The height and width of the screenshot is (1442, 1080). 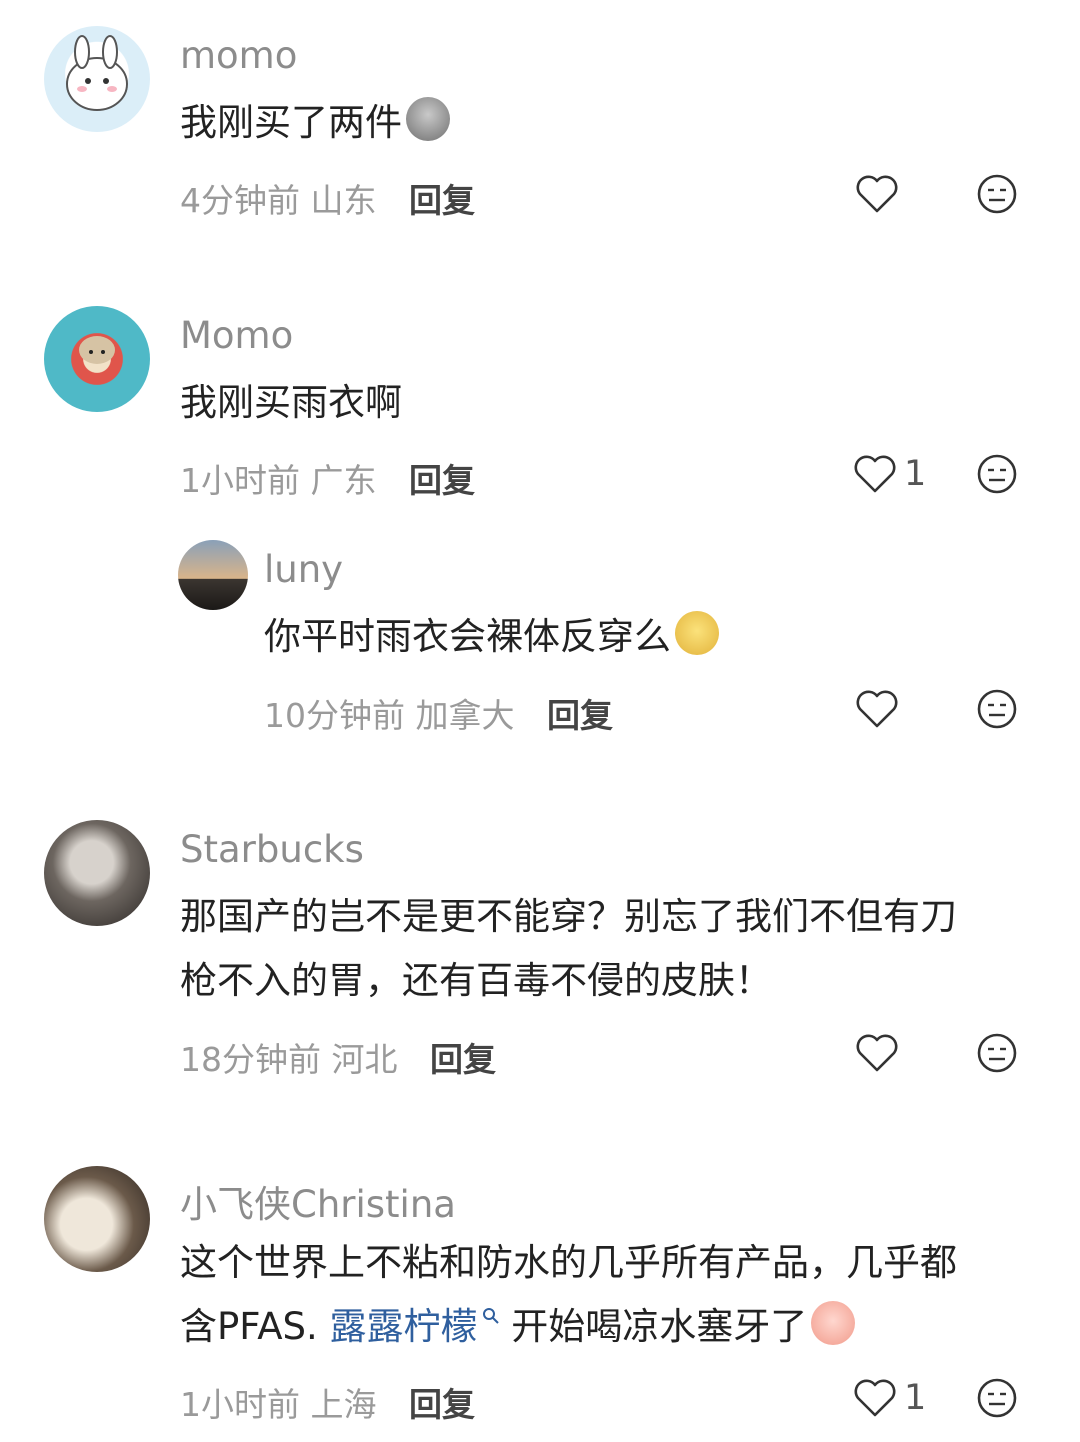 I want to click on location: 上海, so click(x=343, y=1404).